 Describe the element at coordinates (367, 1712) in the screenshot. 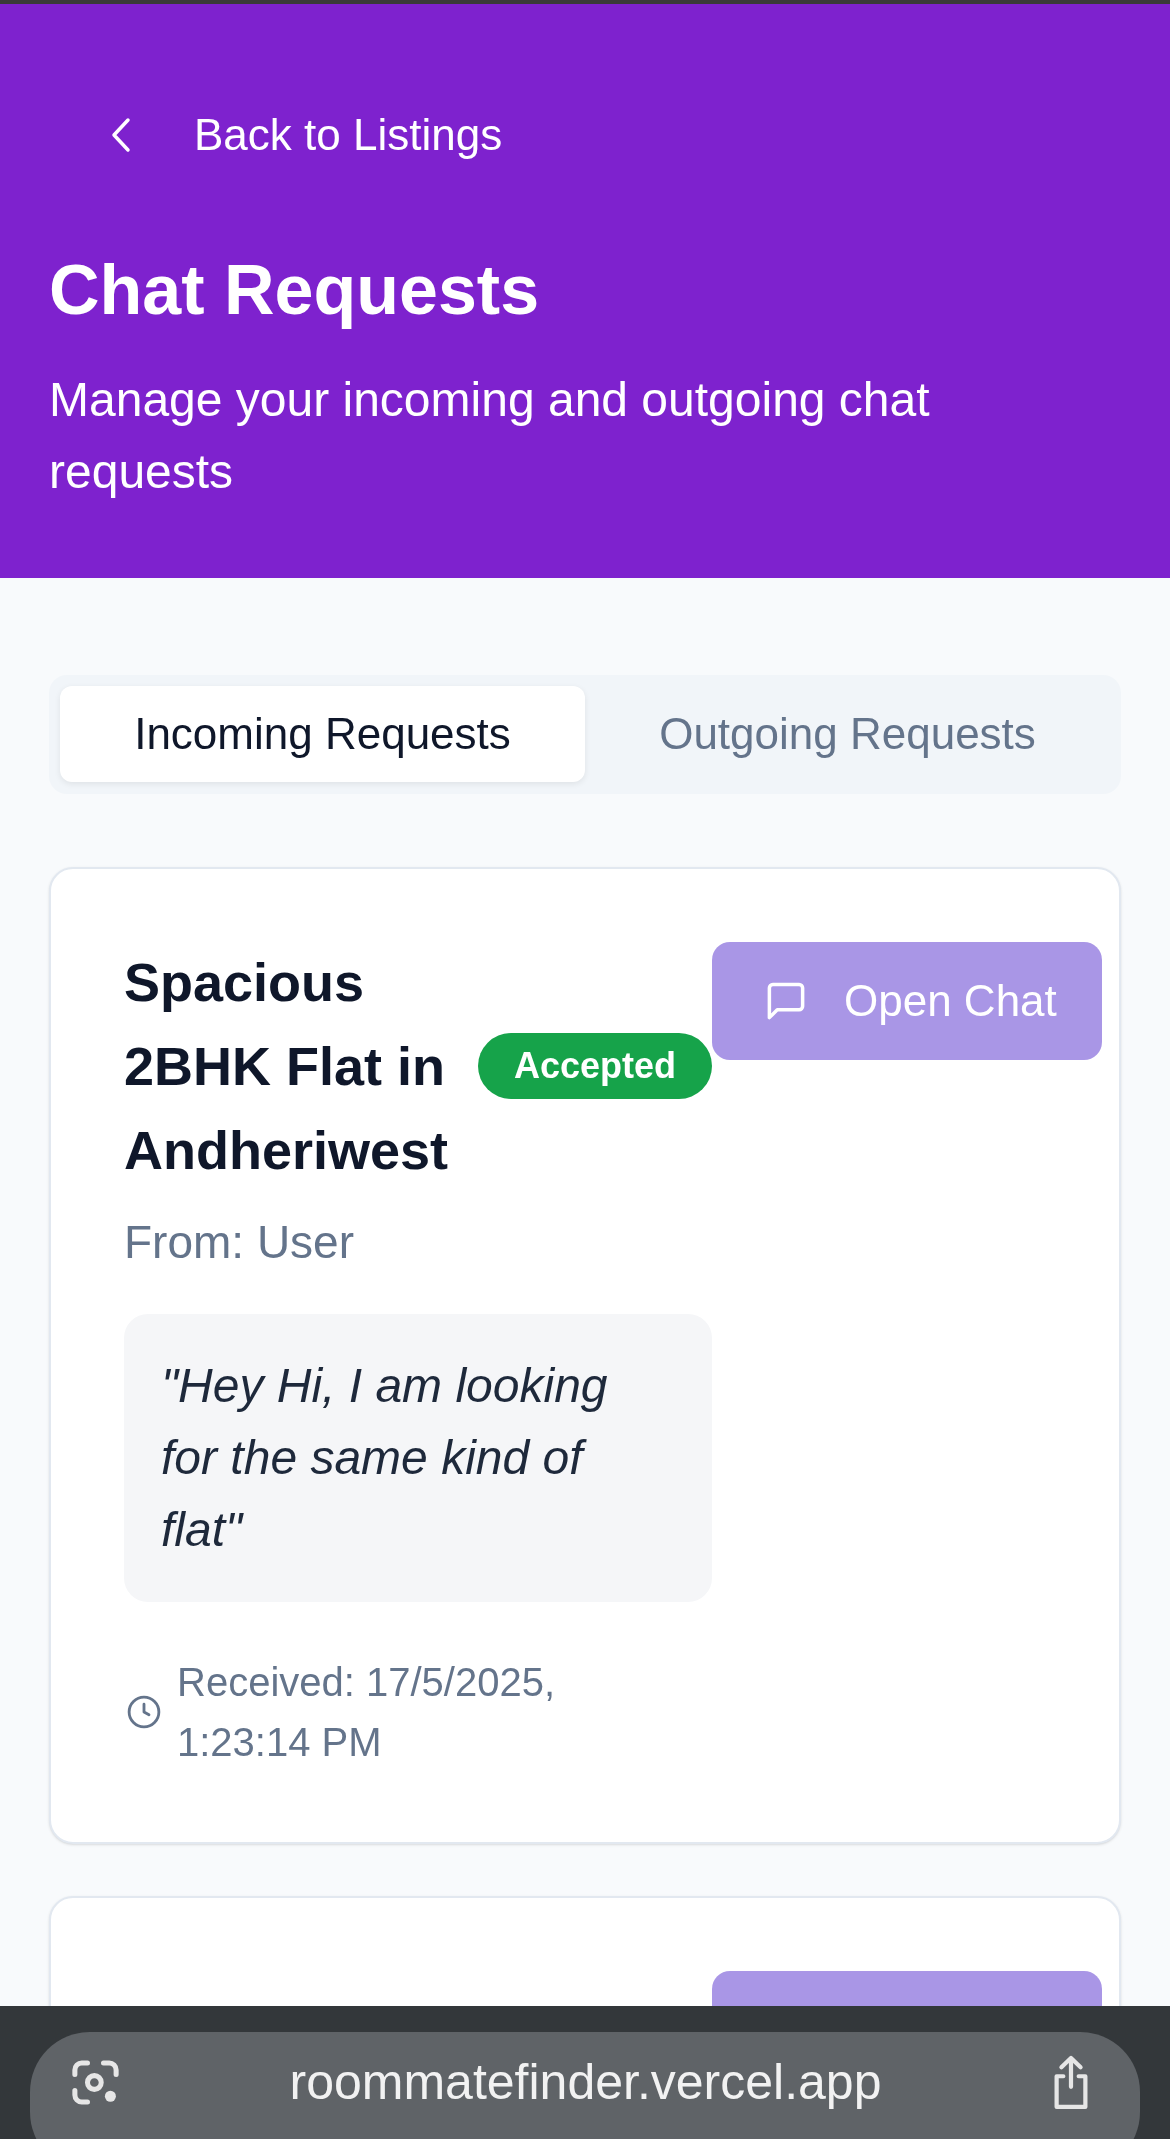

I see `received-time: Received: 17/5/2025, 1:23:14 PM` at that location.